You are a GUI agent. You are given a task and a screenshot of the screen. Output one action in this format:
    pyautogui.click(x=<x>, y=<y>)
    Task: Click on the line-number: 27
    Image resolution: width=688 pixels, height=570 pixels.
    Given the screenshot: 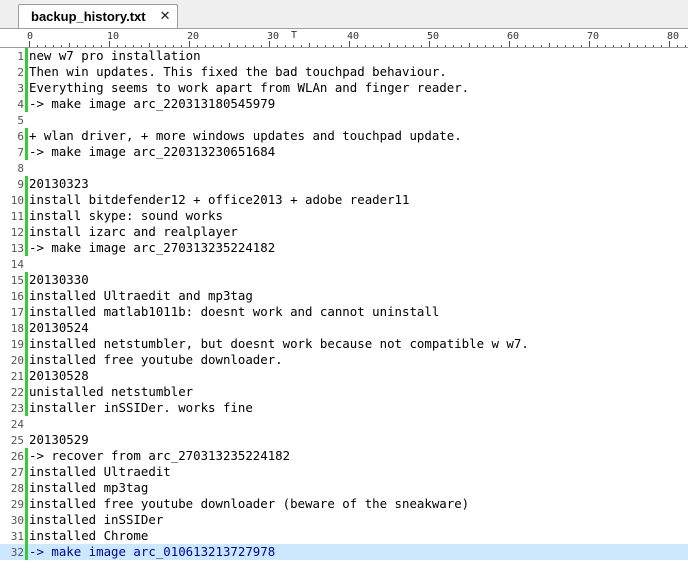 What is the action you would take?
    pyautogui.click(x=17, y=472)
    